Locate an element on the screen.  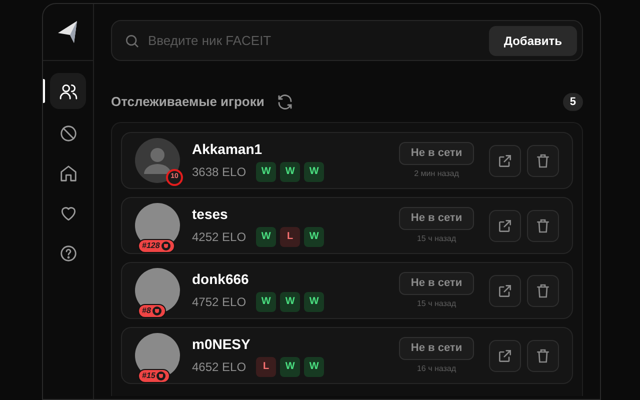
users-icon is located at coordinates (68, 91).